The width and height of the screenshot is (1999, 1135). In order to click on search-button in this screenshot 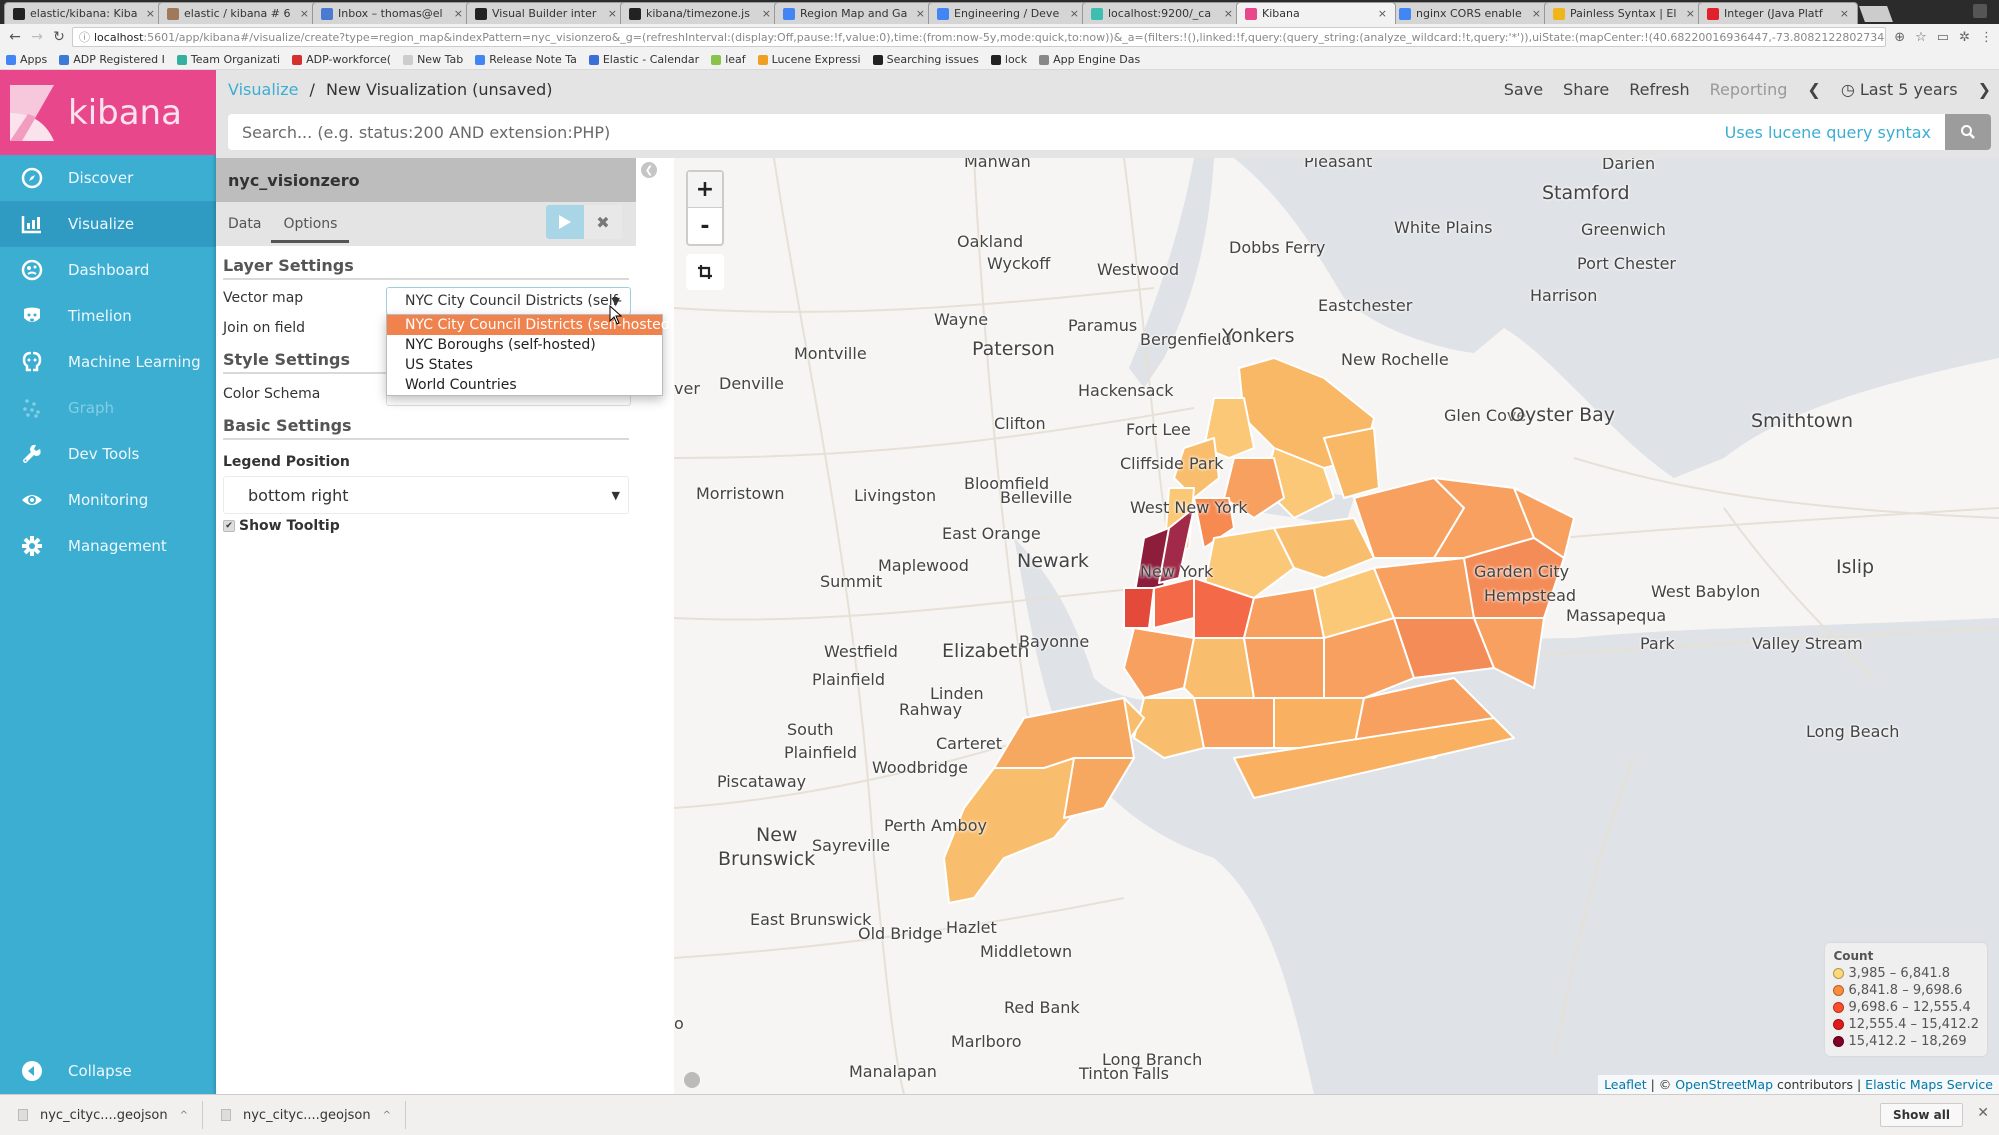, I will do `click(1968, 132)`.